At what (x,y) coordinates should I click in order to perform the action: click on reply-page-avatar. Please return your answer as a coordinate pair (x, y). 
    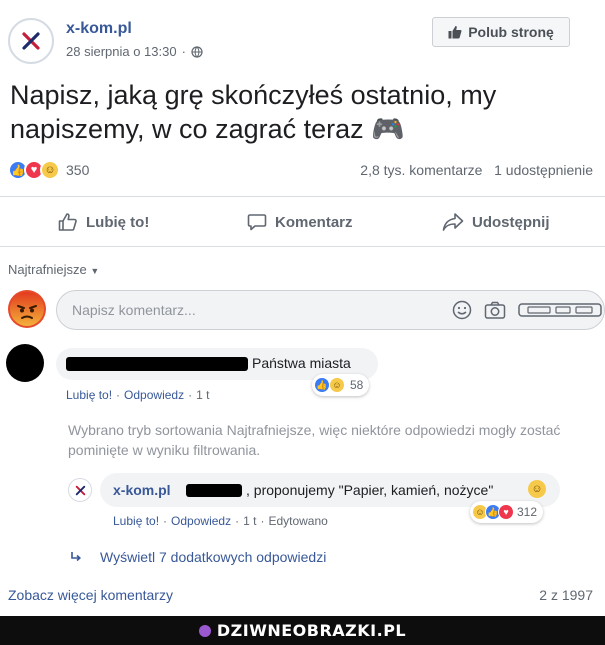
    Looking at the image, I should click on (80, 490).